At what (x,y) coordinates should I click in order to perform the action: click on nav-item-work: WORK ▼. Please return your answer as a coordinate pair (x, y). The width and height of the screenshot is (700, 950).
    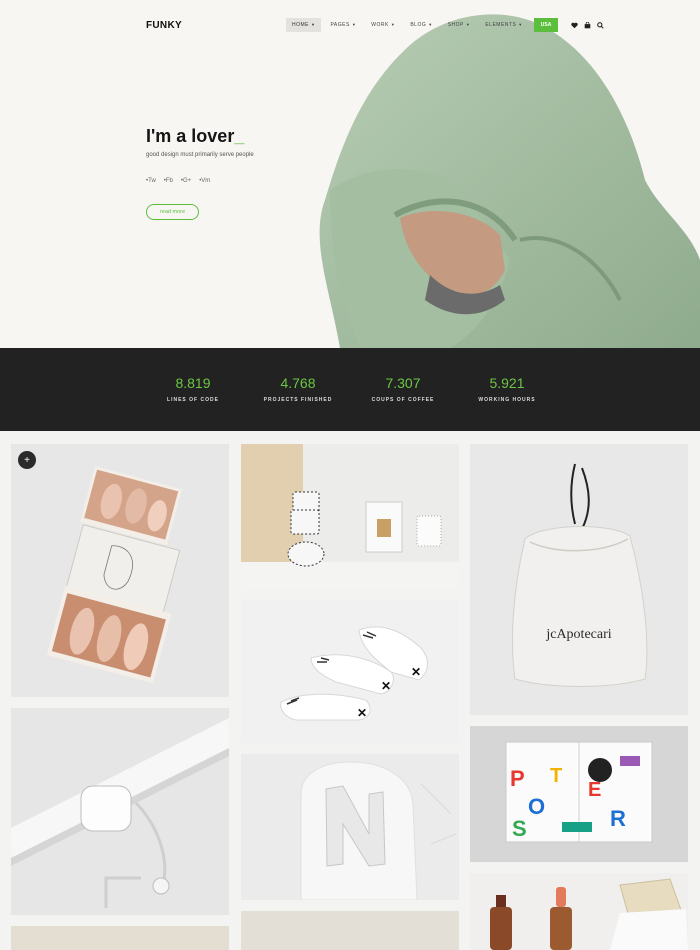
    Looking at the image, I should click on (383, 25).